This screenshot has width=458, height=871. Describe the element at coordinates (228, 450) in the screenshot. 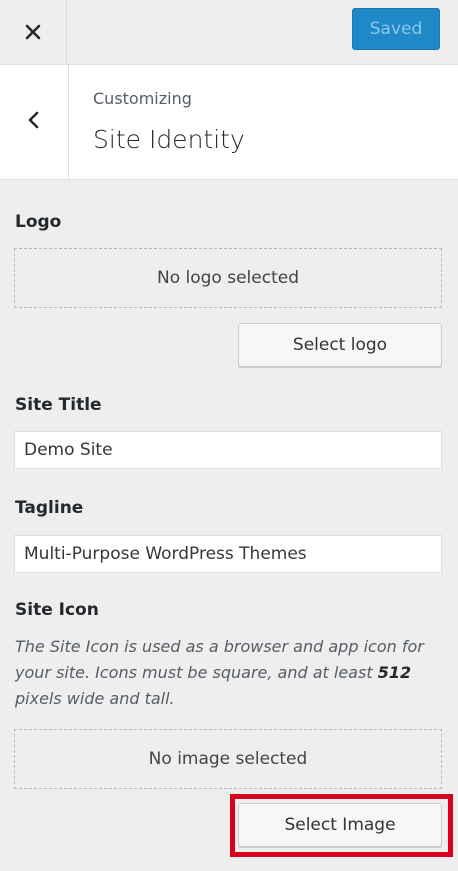

I see `site-title-input: Demo Site` at that location.